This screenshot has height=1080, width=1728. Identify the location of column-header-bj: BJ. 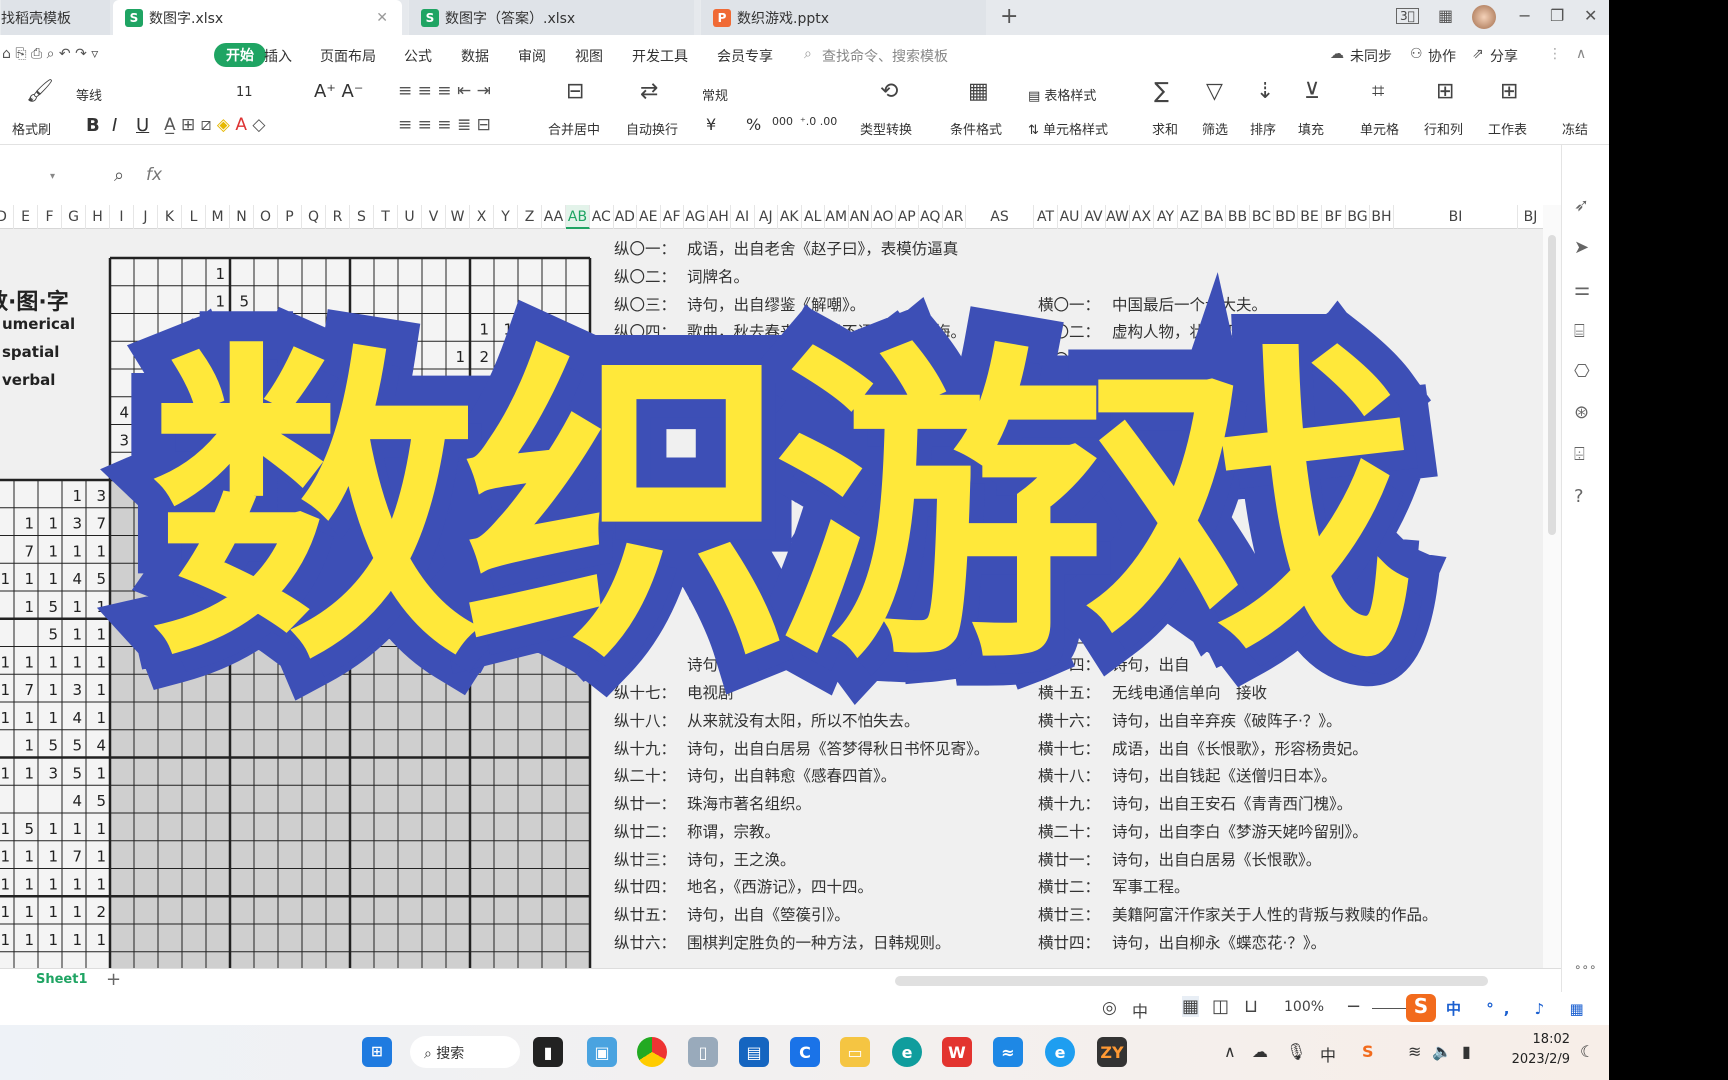
(1531, 217).